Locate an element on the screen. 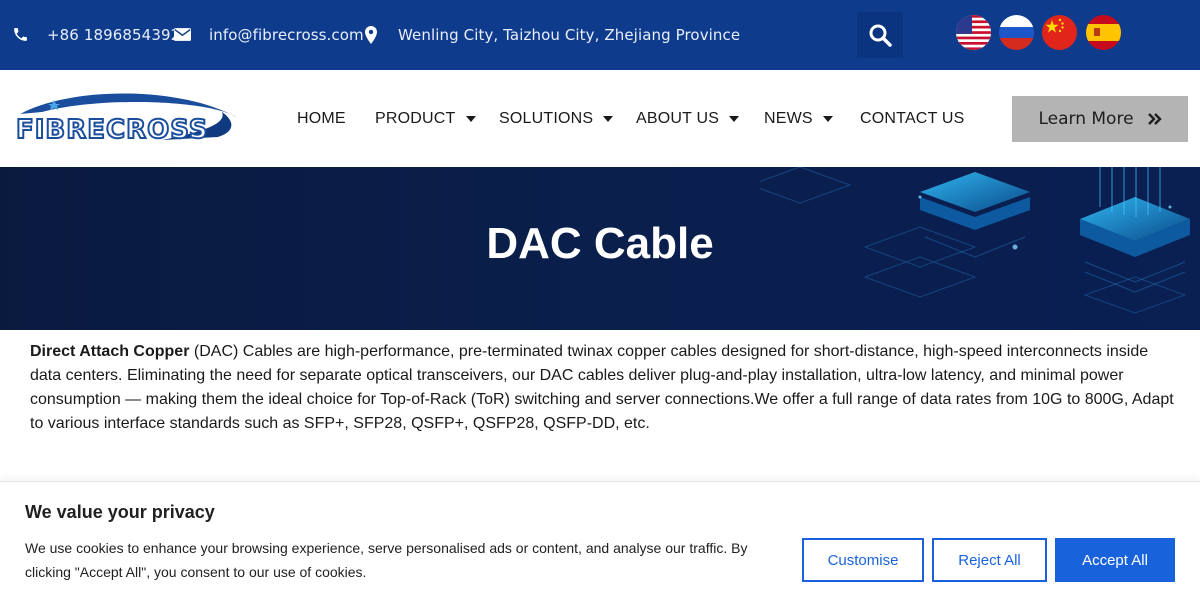  nav-product: PRODUCT is located at coordinates (425, 118).